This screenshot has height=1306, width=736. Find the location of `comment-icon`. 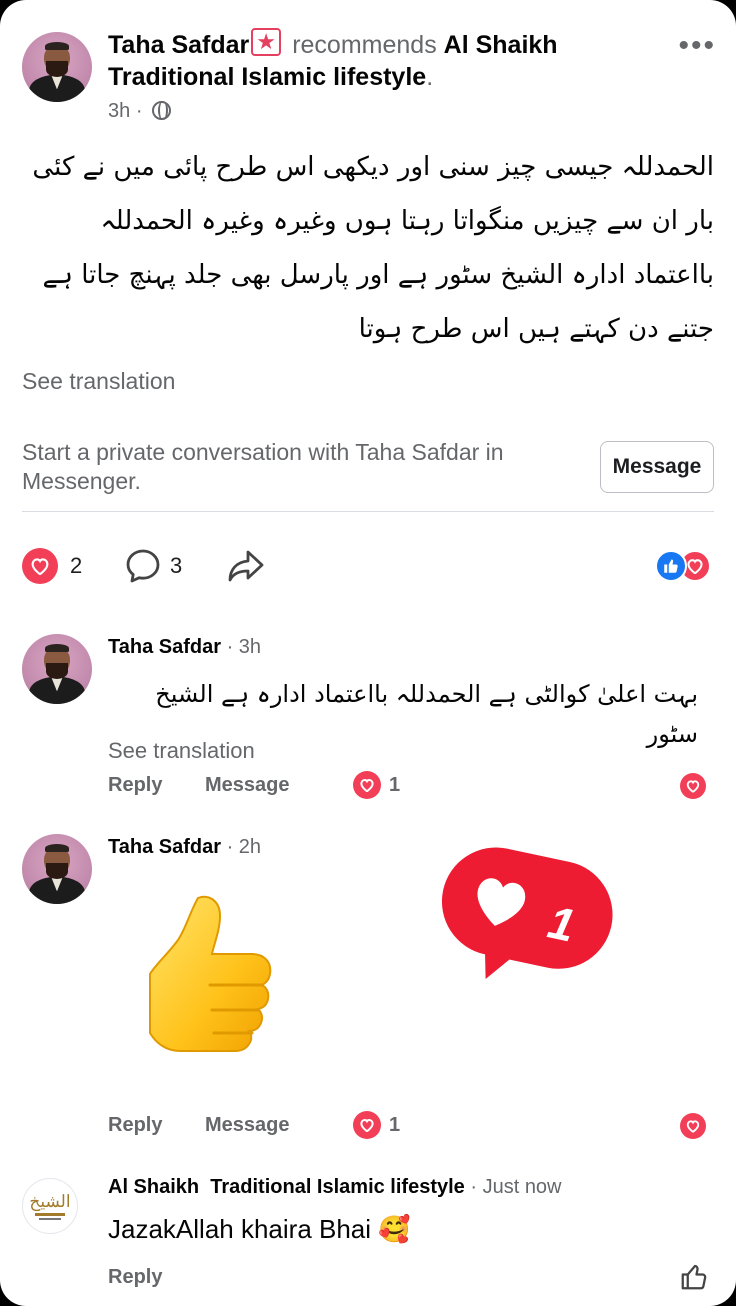

comment-icon is located at coordinates (143, 566).